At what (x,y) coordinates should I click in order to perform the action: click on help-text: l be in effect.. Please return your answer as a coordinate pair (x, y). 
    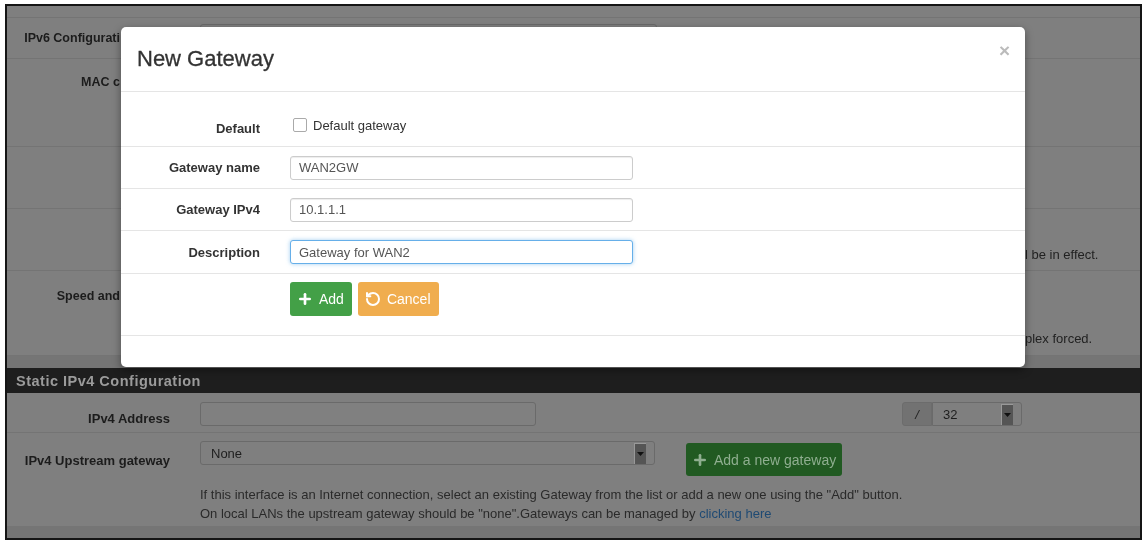
    Looking at the image, I should click on (1062, 255).